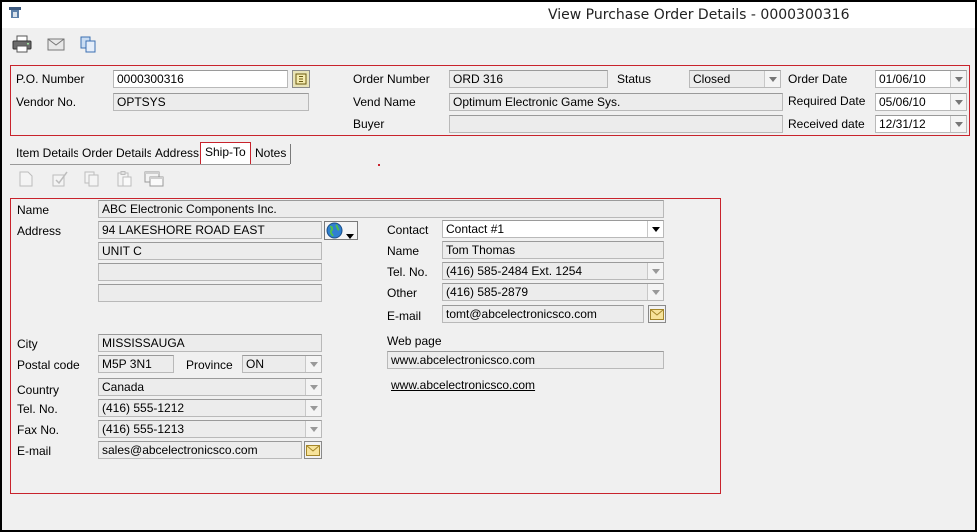 This screenshot has width=977, height=532. What do you see at coordinates (902, 79) in the screenshot?
I see `order-date-value: 01/06/10` at bounding box center [902, 79].